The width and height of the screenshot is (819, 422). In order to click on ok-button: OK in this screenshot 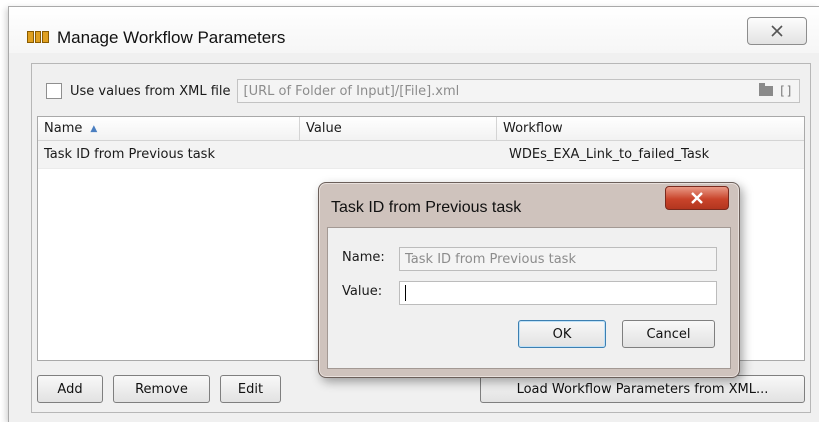, I will do `click(562, 334)`.